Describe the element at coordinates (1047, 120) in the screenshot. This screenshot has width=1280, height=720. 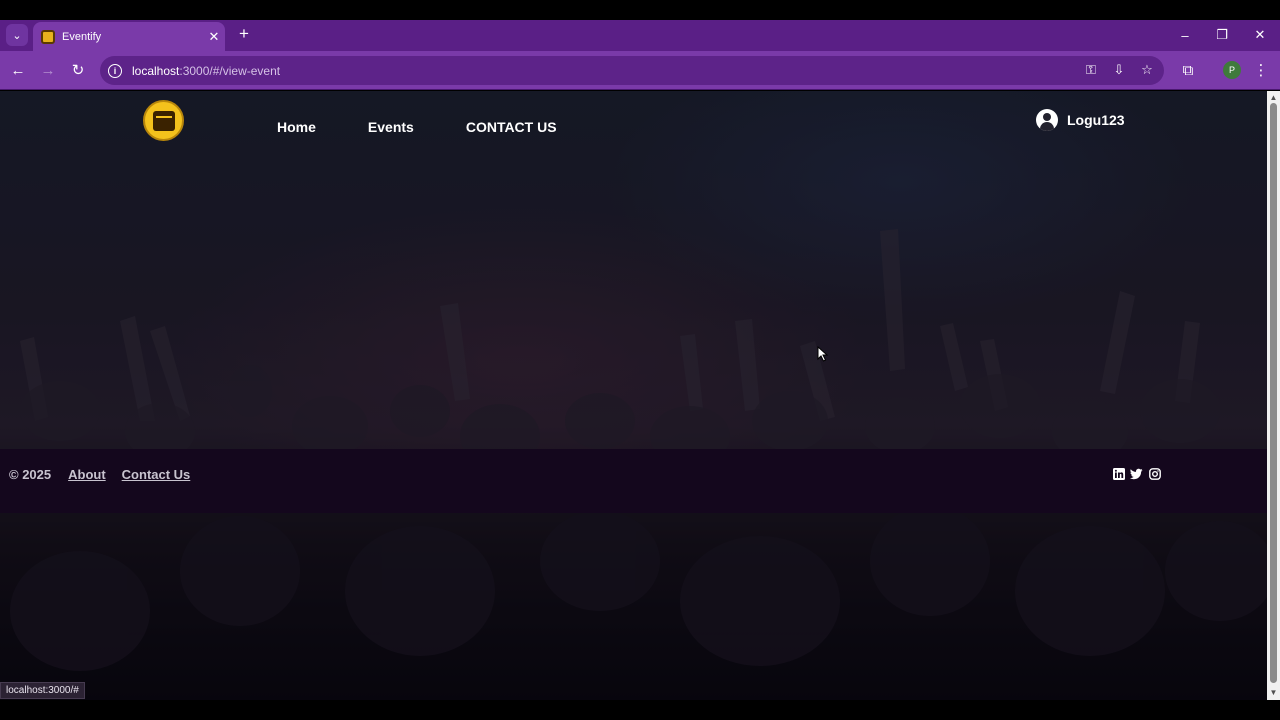
I see `user-circle-icon` at that location.